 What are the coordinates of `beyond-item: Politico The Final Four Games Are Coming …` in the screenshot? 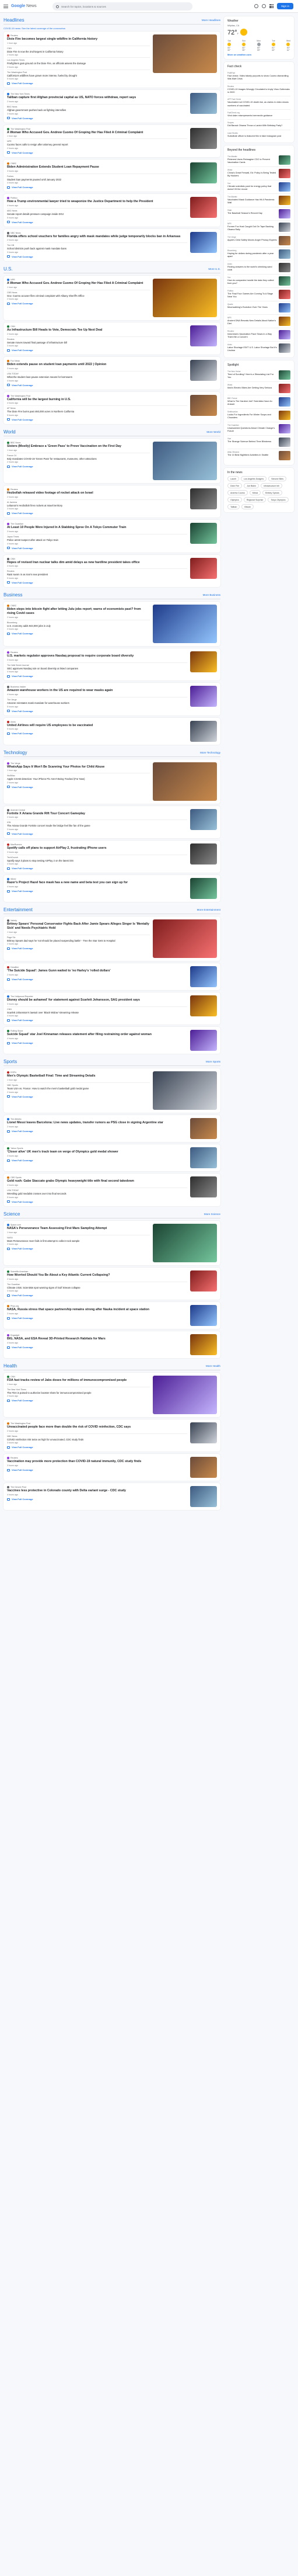 It's located at (258, 294).